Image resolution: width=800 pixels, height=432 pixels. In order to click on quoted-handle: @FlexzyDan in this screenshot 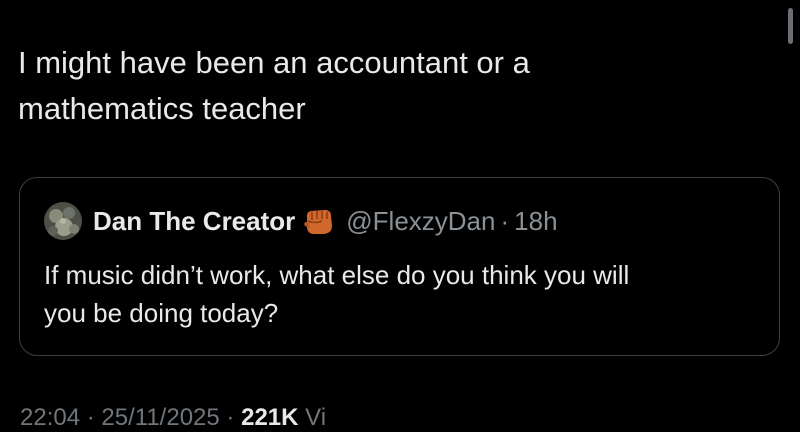, I will do `click(420, 221)`.